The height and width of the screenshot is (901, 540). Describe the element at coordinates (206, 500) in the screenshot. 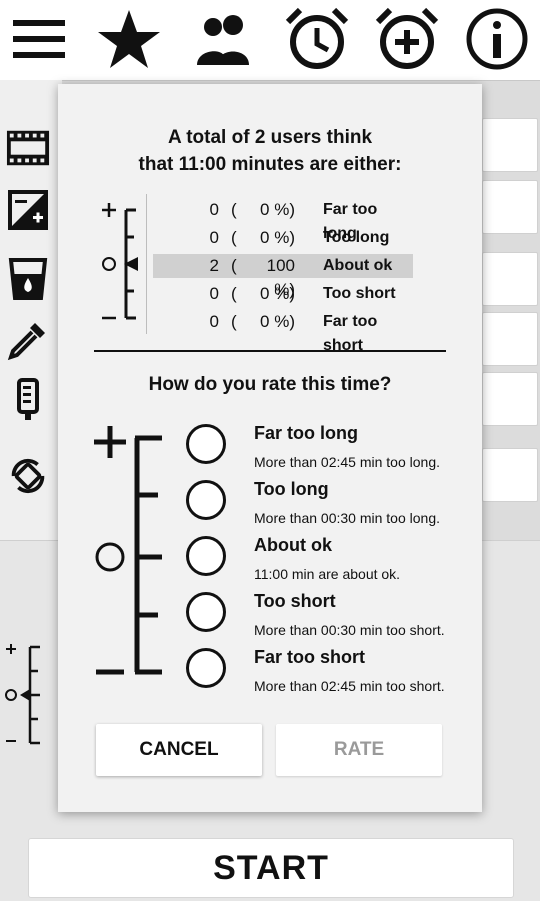

I see `rating-radio-too-long` at that location.